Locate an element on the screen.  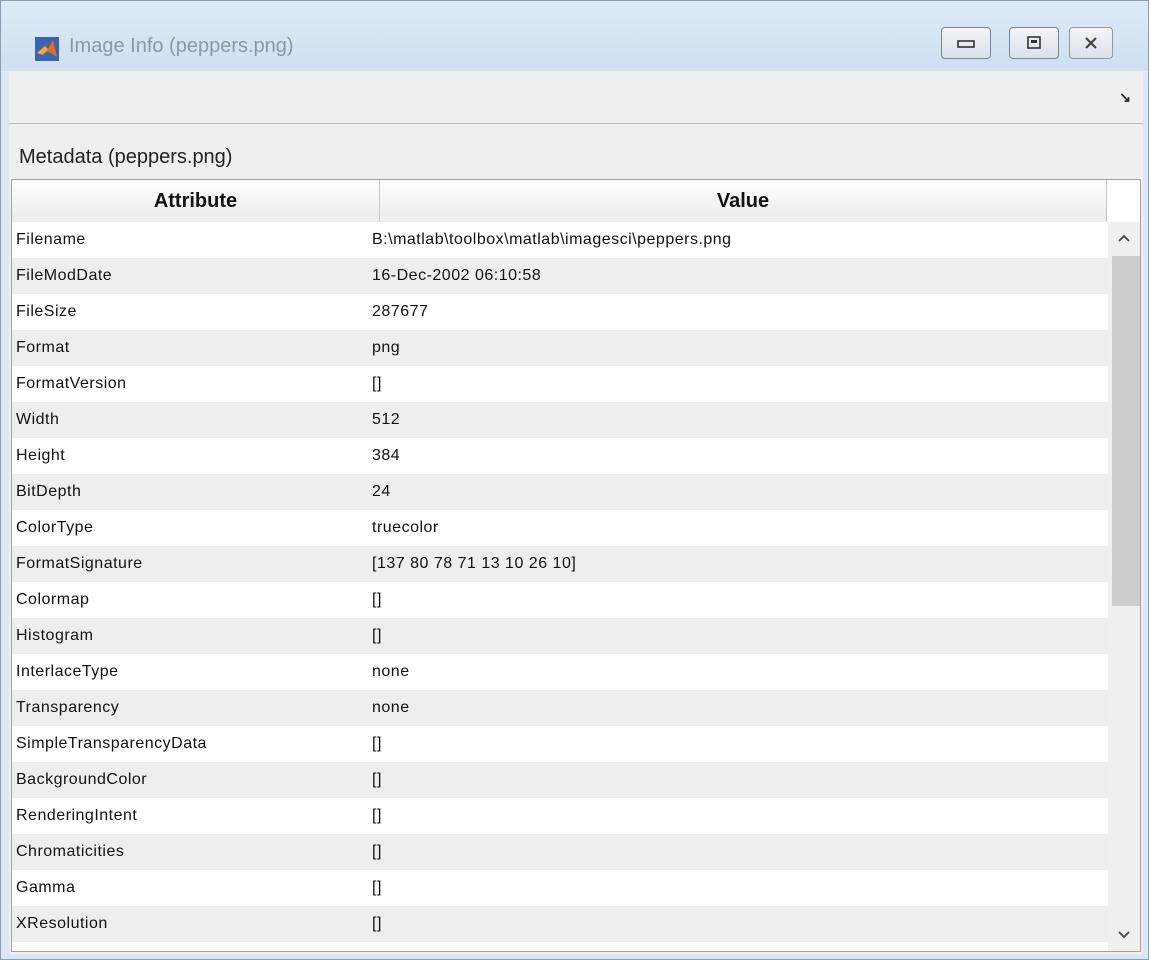
chevron-up-icon is located at coordinates (1124, 238).